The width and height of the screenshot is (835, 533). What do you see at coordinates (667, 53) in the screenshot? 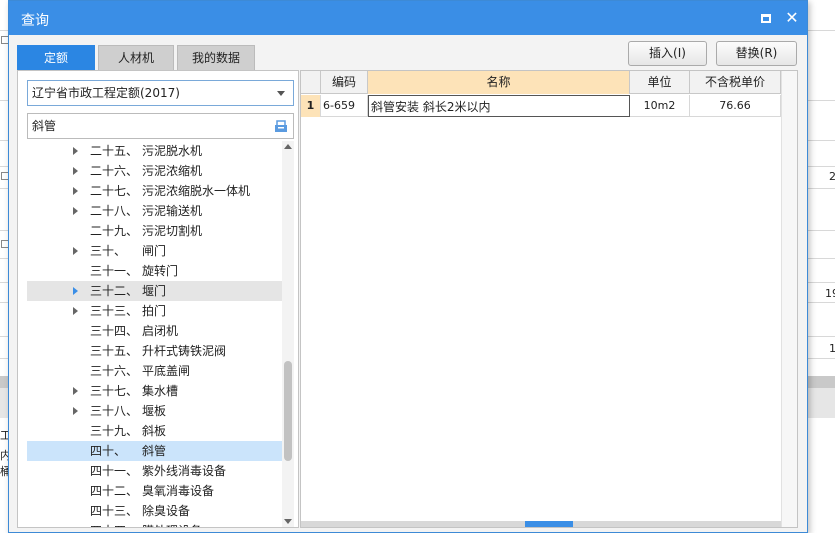
I see `insert-button: 插入(I)` at bounding box center [667, 53].